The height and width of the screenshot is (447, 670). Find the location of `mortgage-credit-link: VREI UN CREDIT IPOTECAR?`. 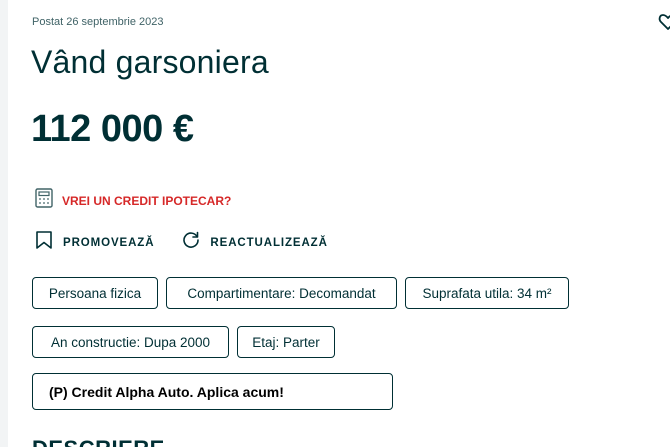

mortgage-credit-link: VREI UN CREDIT IPOTECAR? is located at coordinates (133, 200).